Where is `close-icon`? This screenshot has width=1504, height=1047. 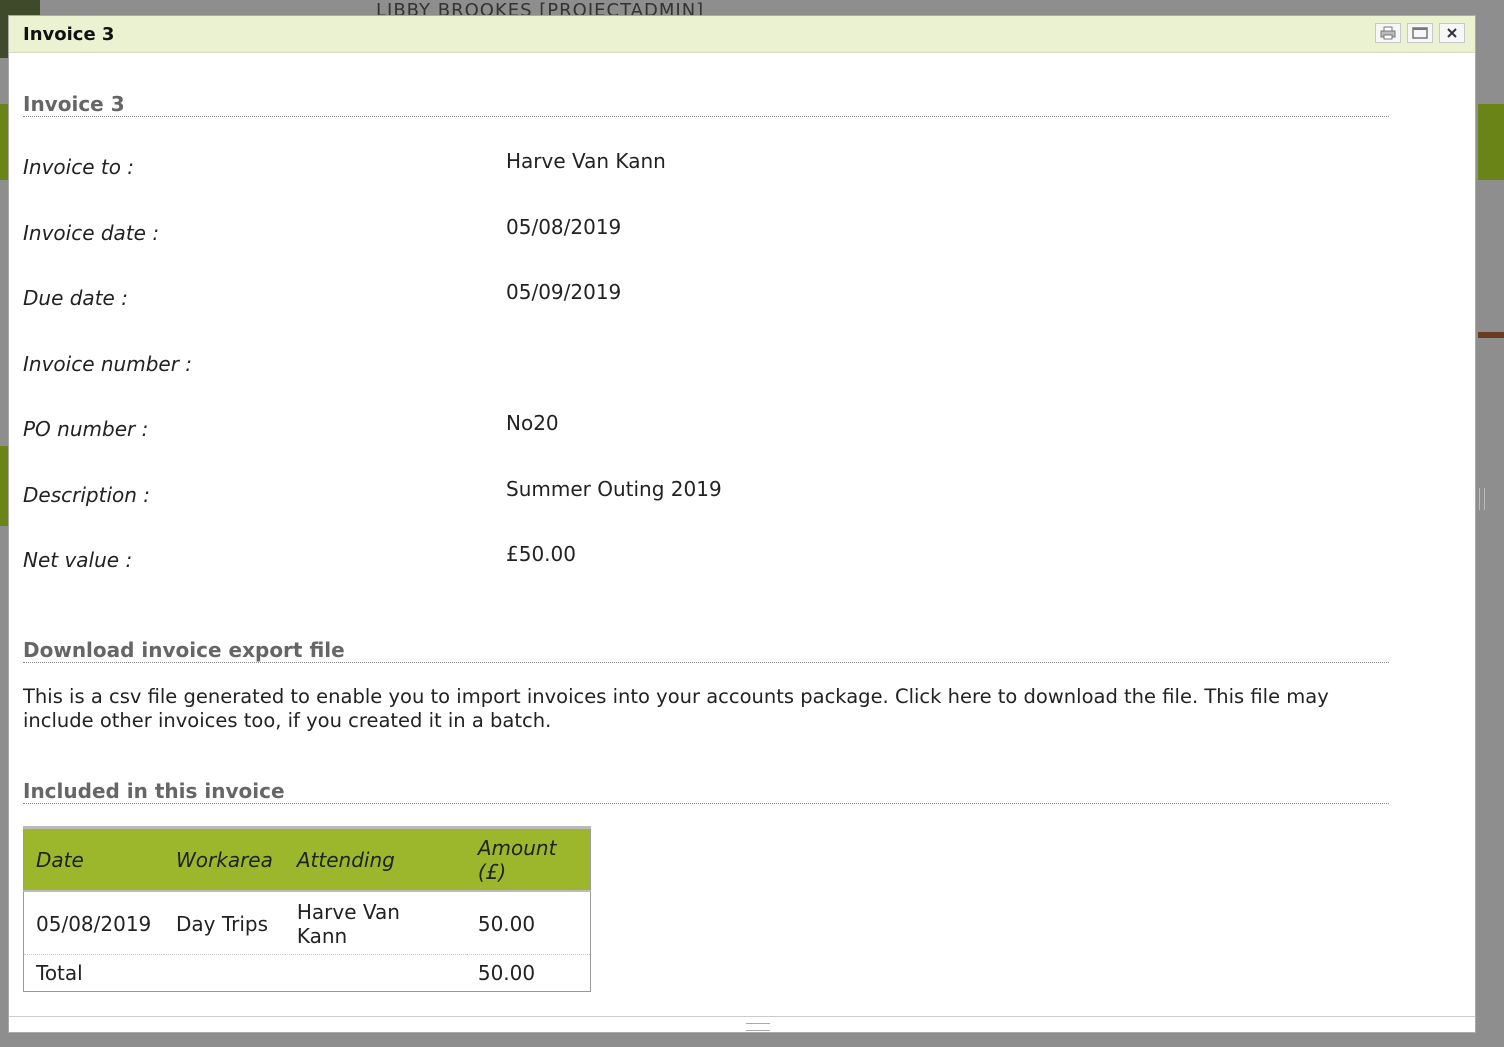 close-icon is located at coordinates (1452, 33).